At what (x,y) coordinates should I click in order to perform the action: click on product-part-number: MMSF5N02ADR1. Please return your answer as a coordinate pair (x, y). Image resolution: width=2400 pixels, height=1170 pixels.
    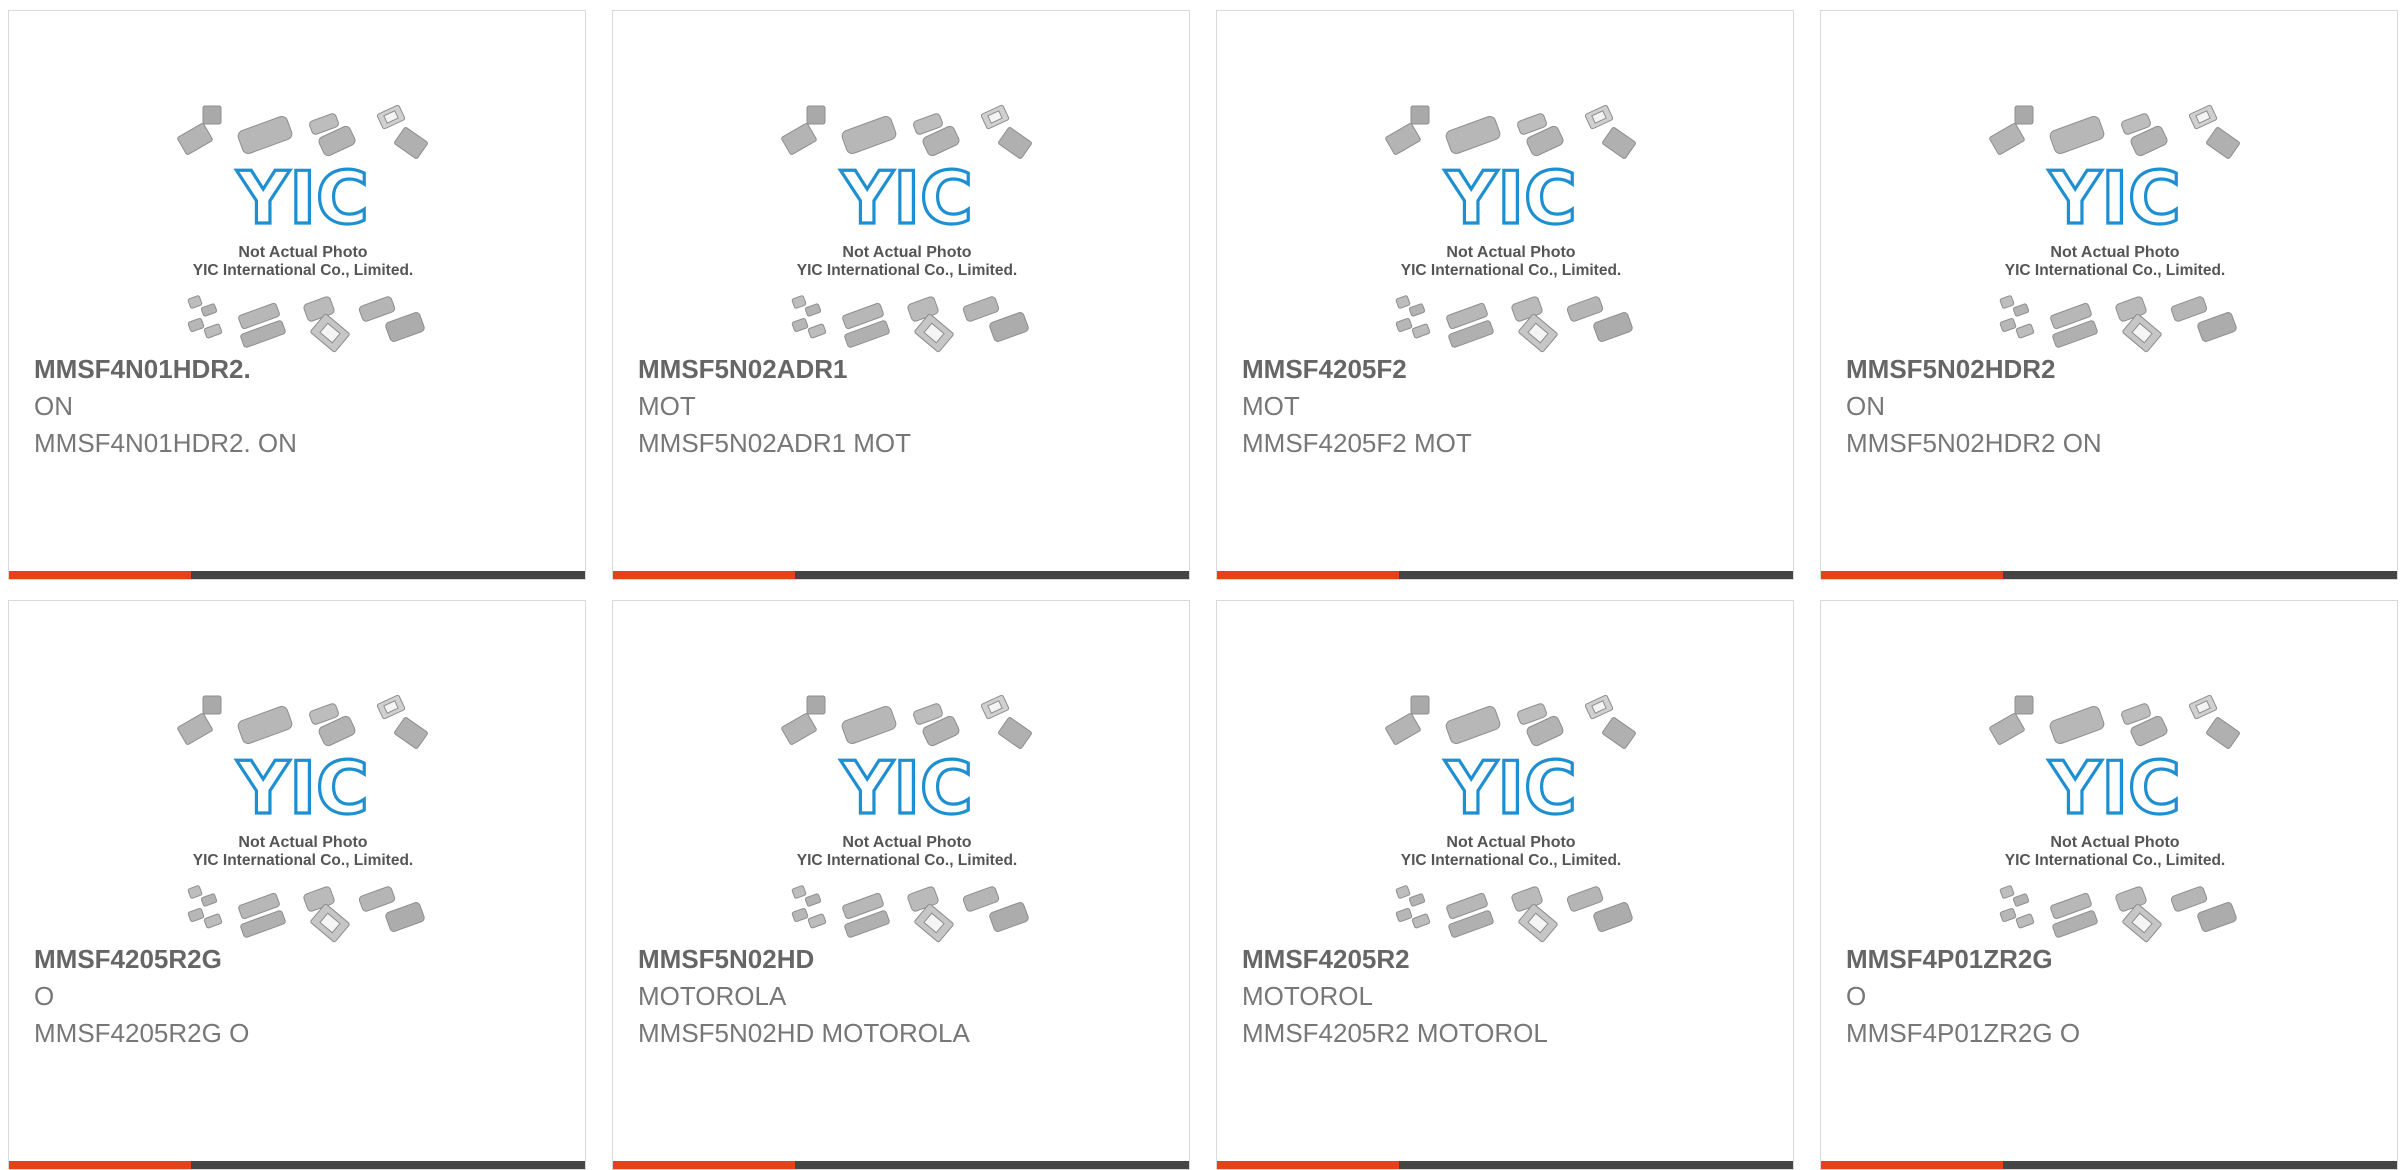
    Looking at the image, I should click on (743, 369).